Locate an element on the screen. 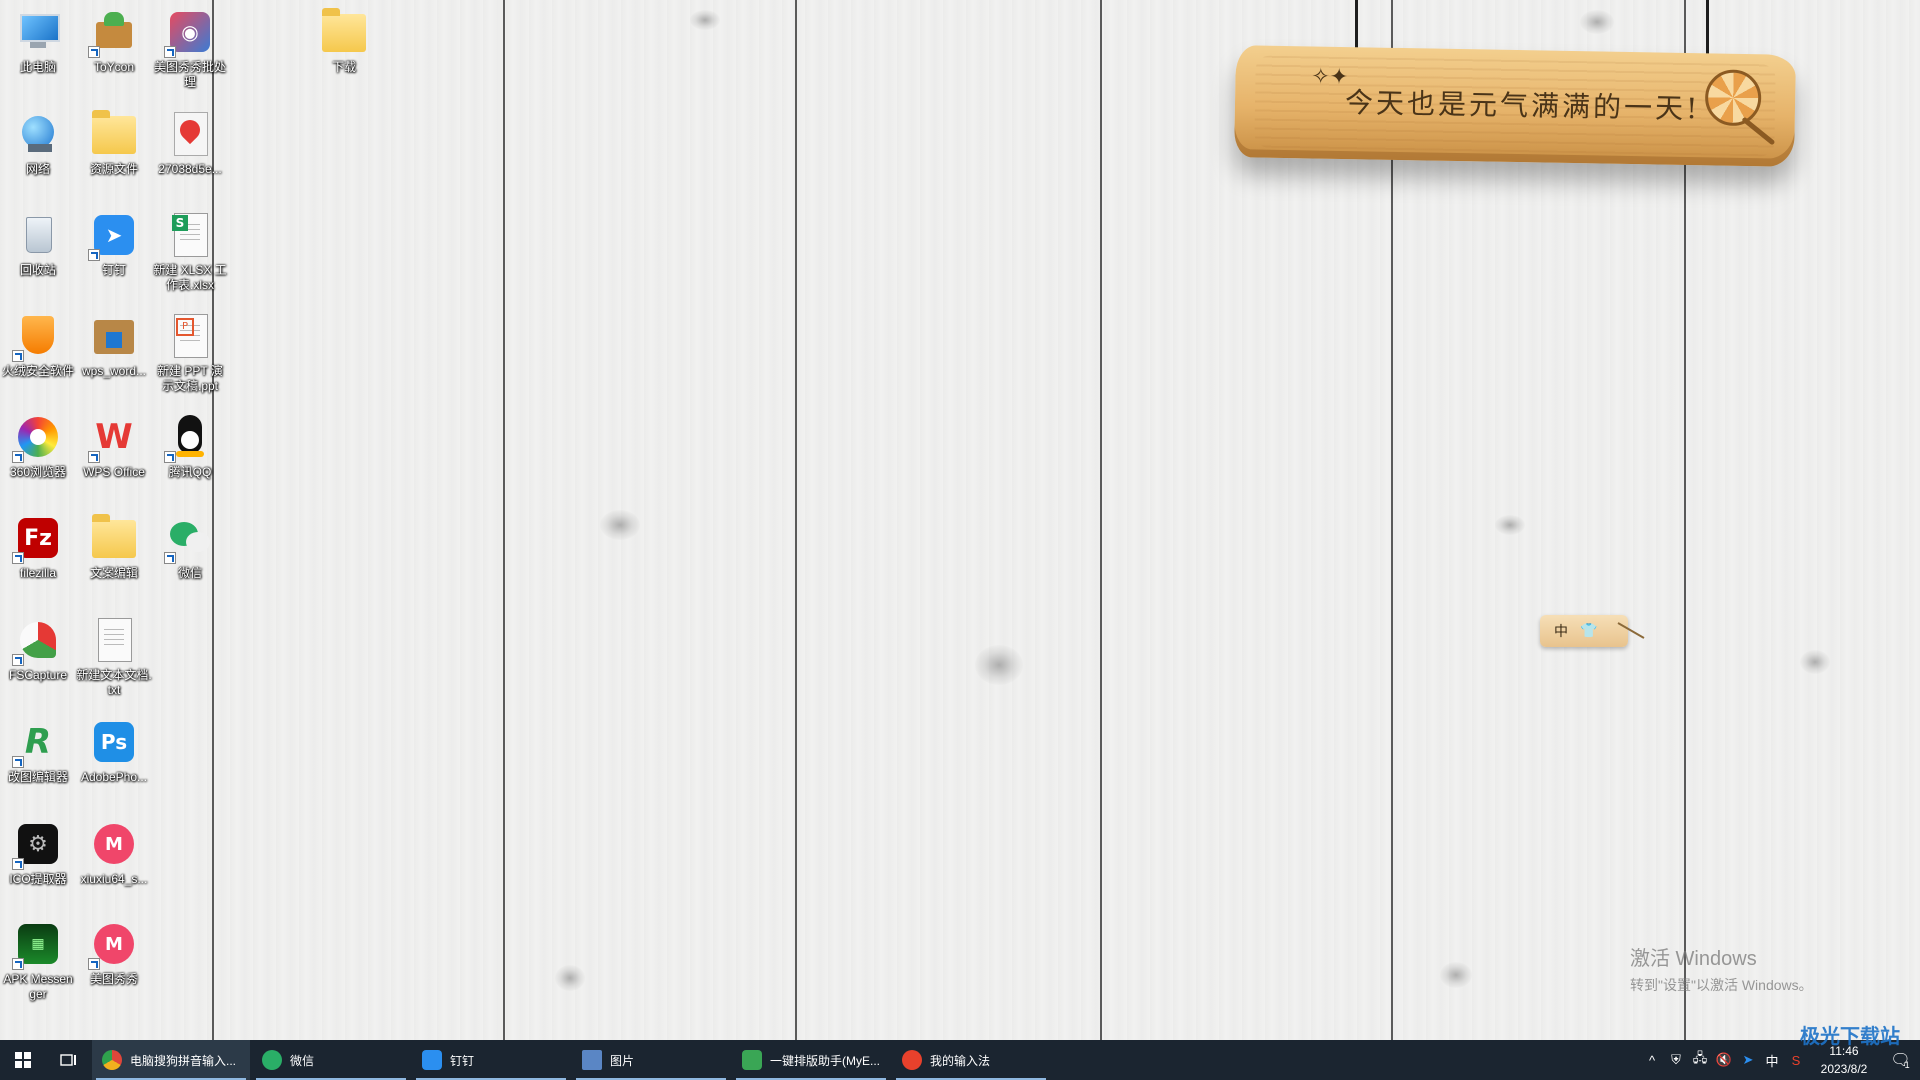 The width and height of the screenshot is (1920, 1080). show-hidden-icons-chevron: ^ is located at coordinates (1652, 1060).